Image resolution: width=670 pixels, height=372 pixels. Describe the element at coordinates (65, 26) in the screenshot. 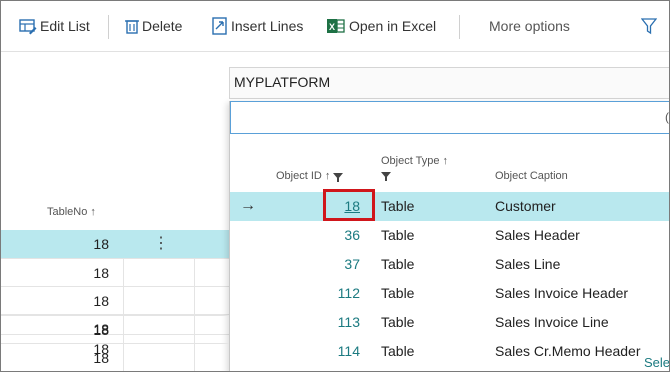

I see `edit-list-button: Edit List` at that location.